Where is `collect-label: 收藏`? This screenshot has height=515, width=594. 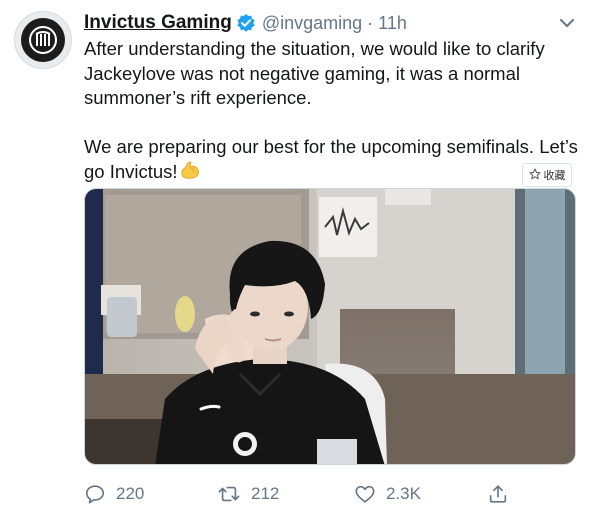
collect-label: 收藏 is located at coordinates (554, 176).